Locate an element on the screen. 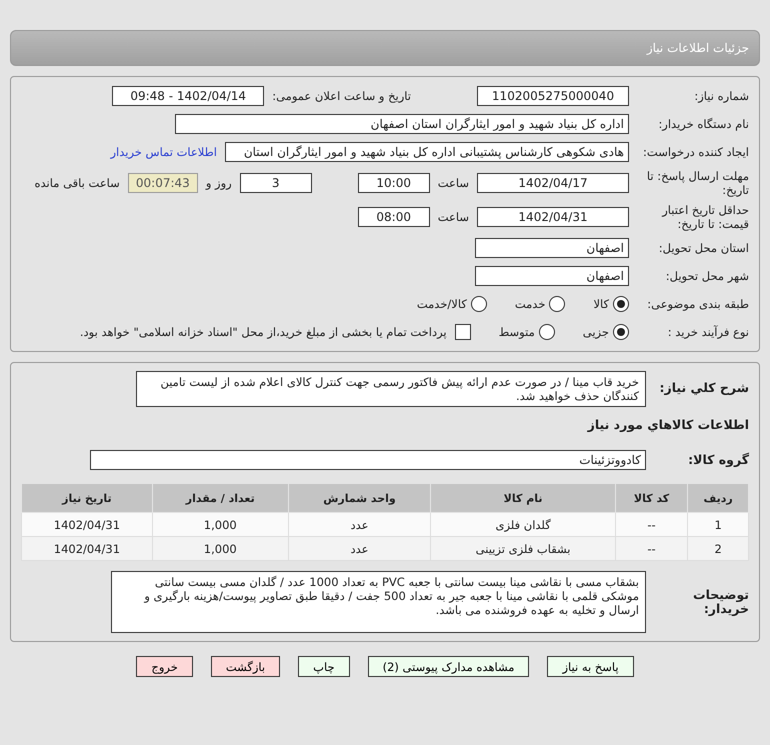 The image size is (770, 745). action-button: خروج is located at coordinates (164, 666).